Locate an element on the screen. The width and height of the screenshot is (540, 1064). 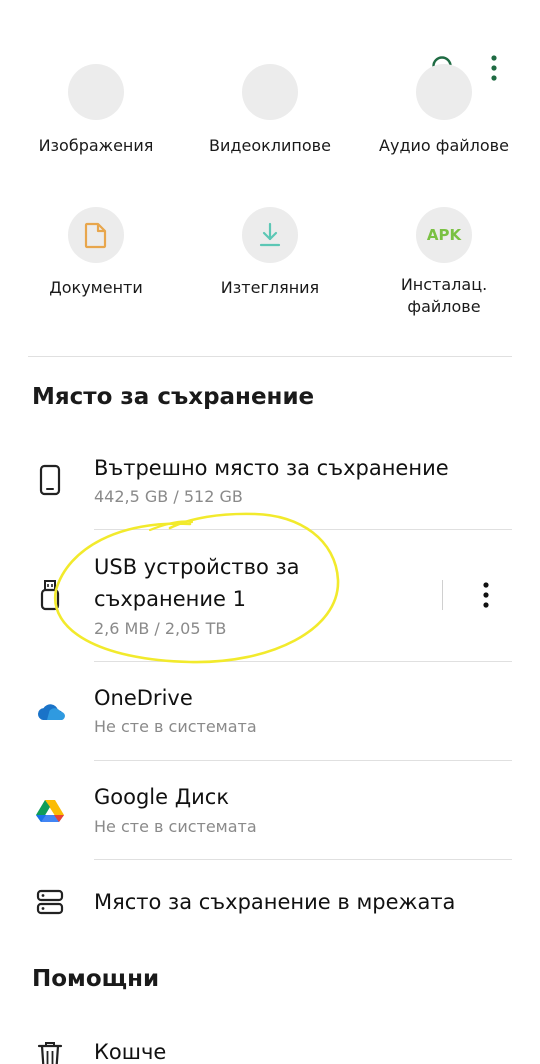
network-storage-title: Място за съхранение в мрежата is located at coordinates (275, 902).